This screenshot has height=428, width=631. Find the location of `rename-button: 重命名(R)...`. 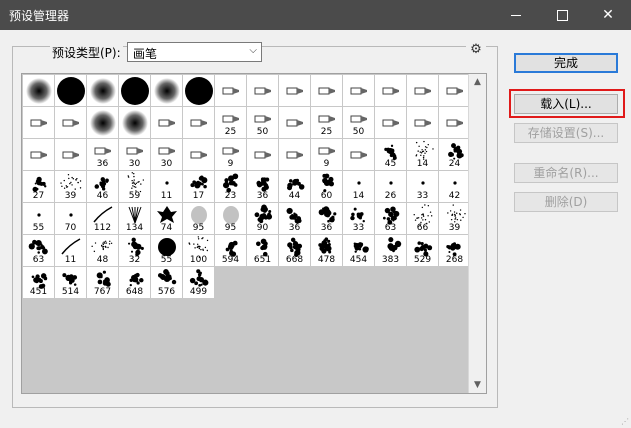

rename-button: 重命名(R)... is located at coordinates (566, 173).